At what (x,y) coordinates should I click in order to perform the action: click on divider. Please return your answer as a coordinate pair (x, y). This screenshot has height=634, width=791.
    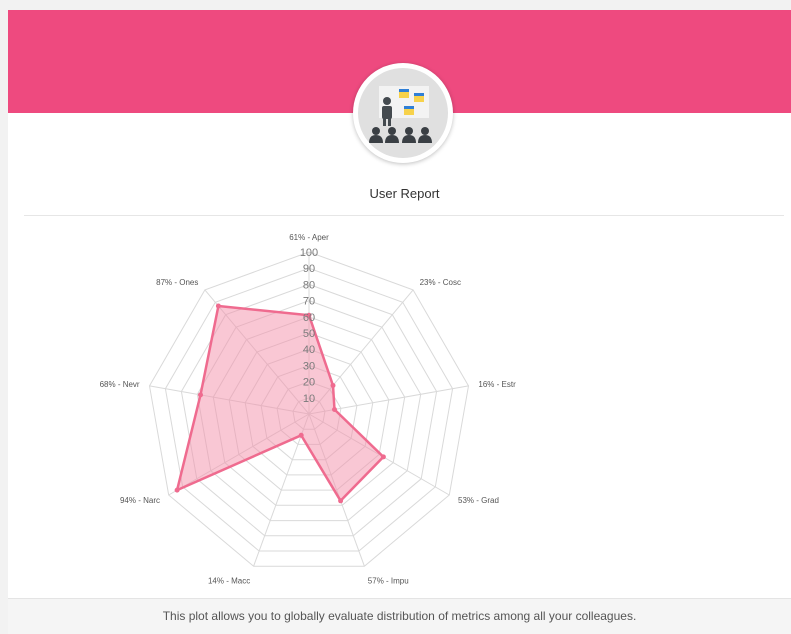
    Looking at the image, I should click on (404, 215).